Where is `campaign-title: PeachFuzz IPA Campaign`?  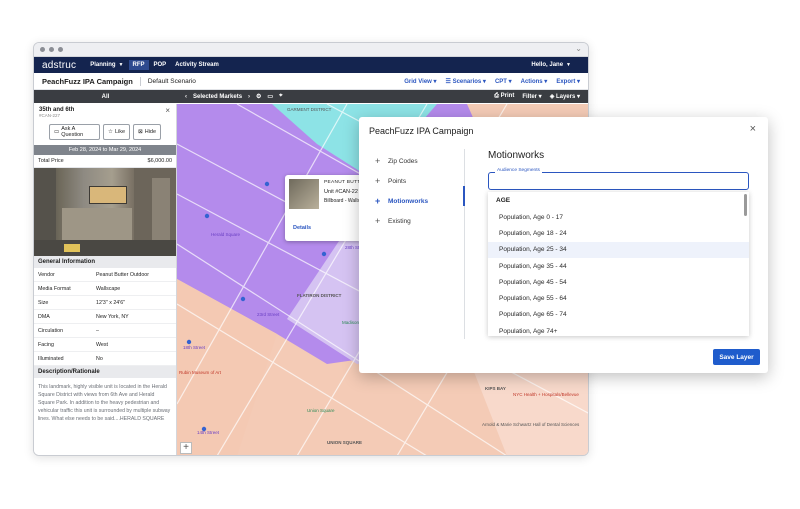
campaign-title: PeachFuzz IPA Campaign is located at coordinates (91, 81).